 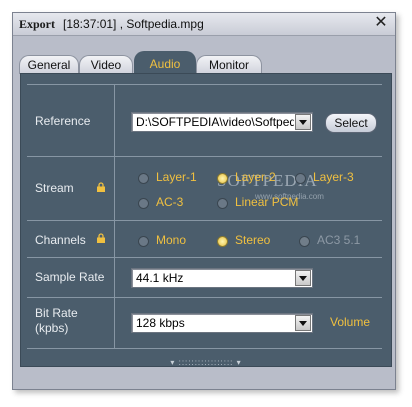 I want to click on sample-rate-select: 44.1 kHz, so click(x=222, y=278).